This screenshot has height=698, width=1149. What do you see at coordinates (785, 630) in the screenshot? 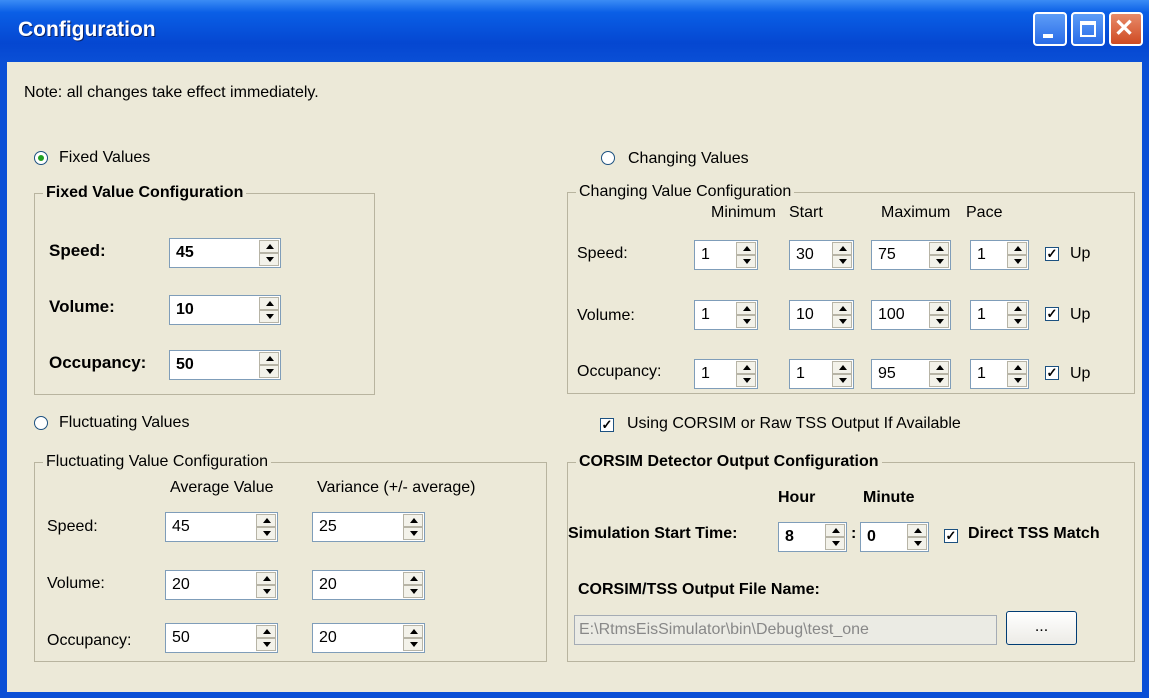
I see `output-file-field: E:\RtmsEisSimulator\bin\Debug\test_one` at bounding box center [785, 630].